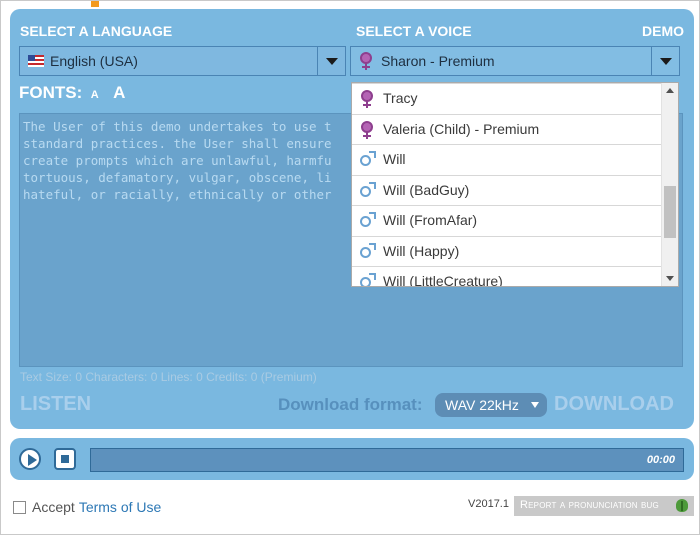 This screenshot has width=700, height=535. I want to click on listen-button: LISTEN, so click(55, 404).